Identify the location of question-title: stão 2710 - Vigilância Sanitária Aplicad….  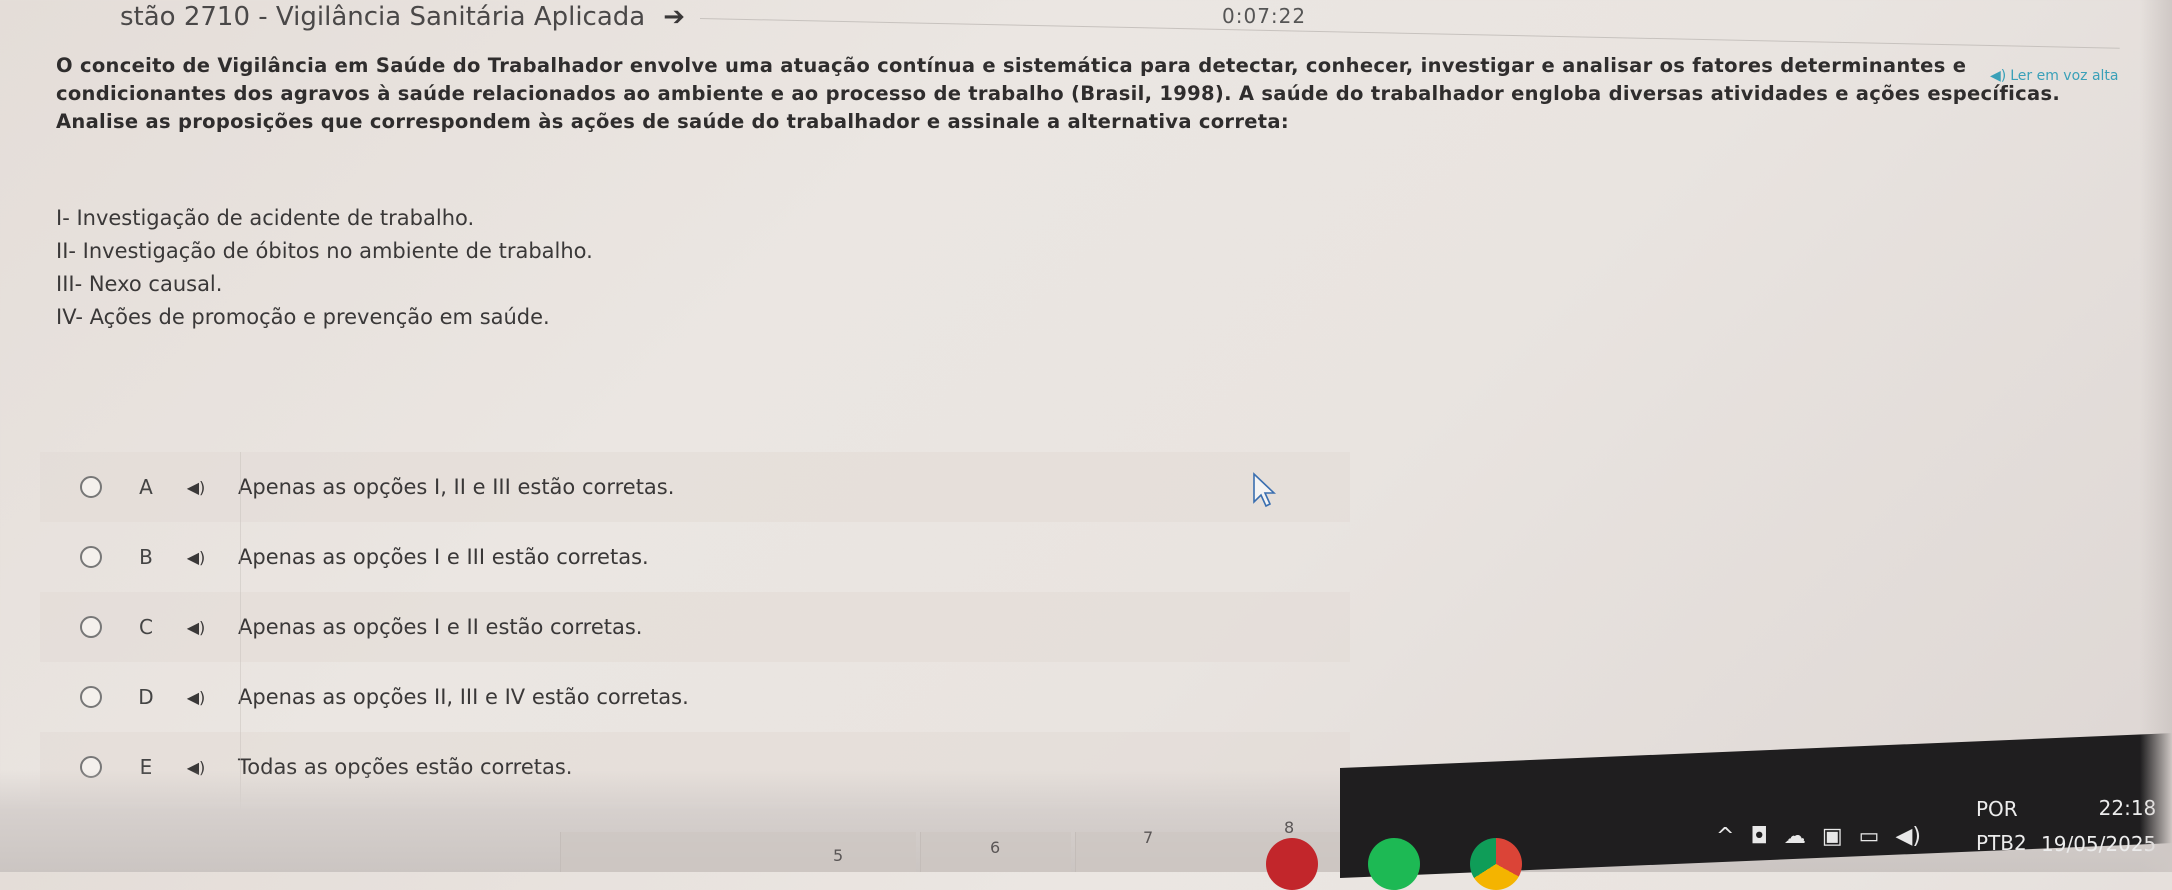
(402, 17).